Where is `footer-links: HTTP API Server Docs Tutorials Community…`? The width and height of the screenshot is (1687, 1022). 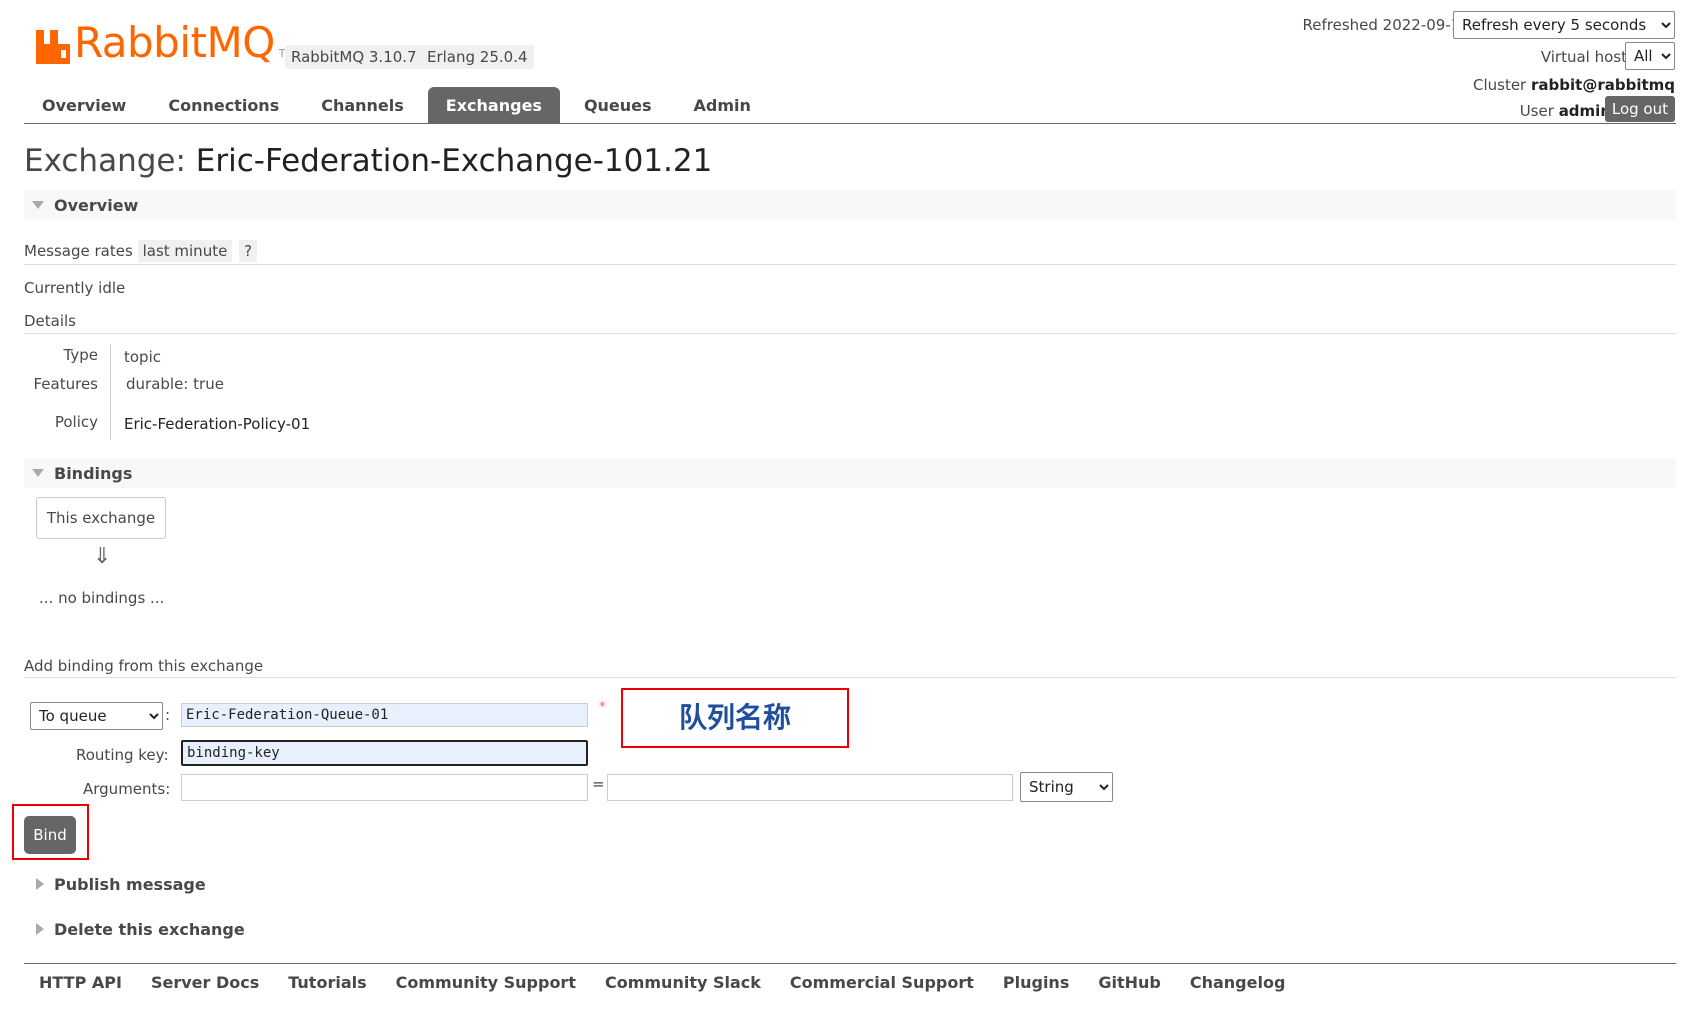
footer-links: HTTP API Server Docs Tutorials Community… is located at coordinates (676, 982).